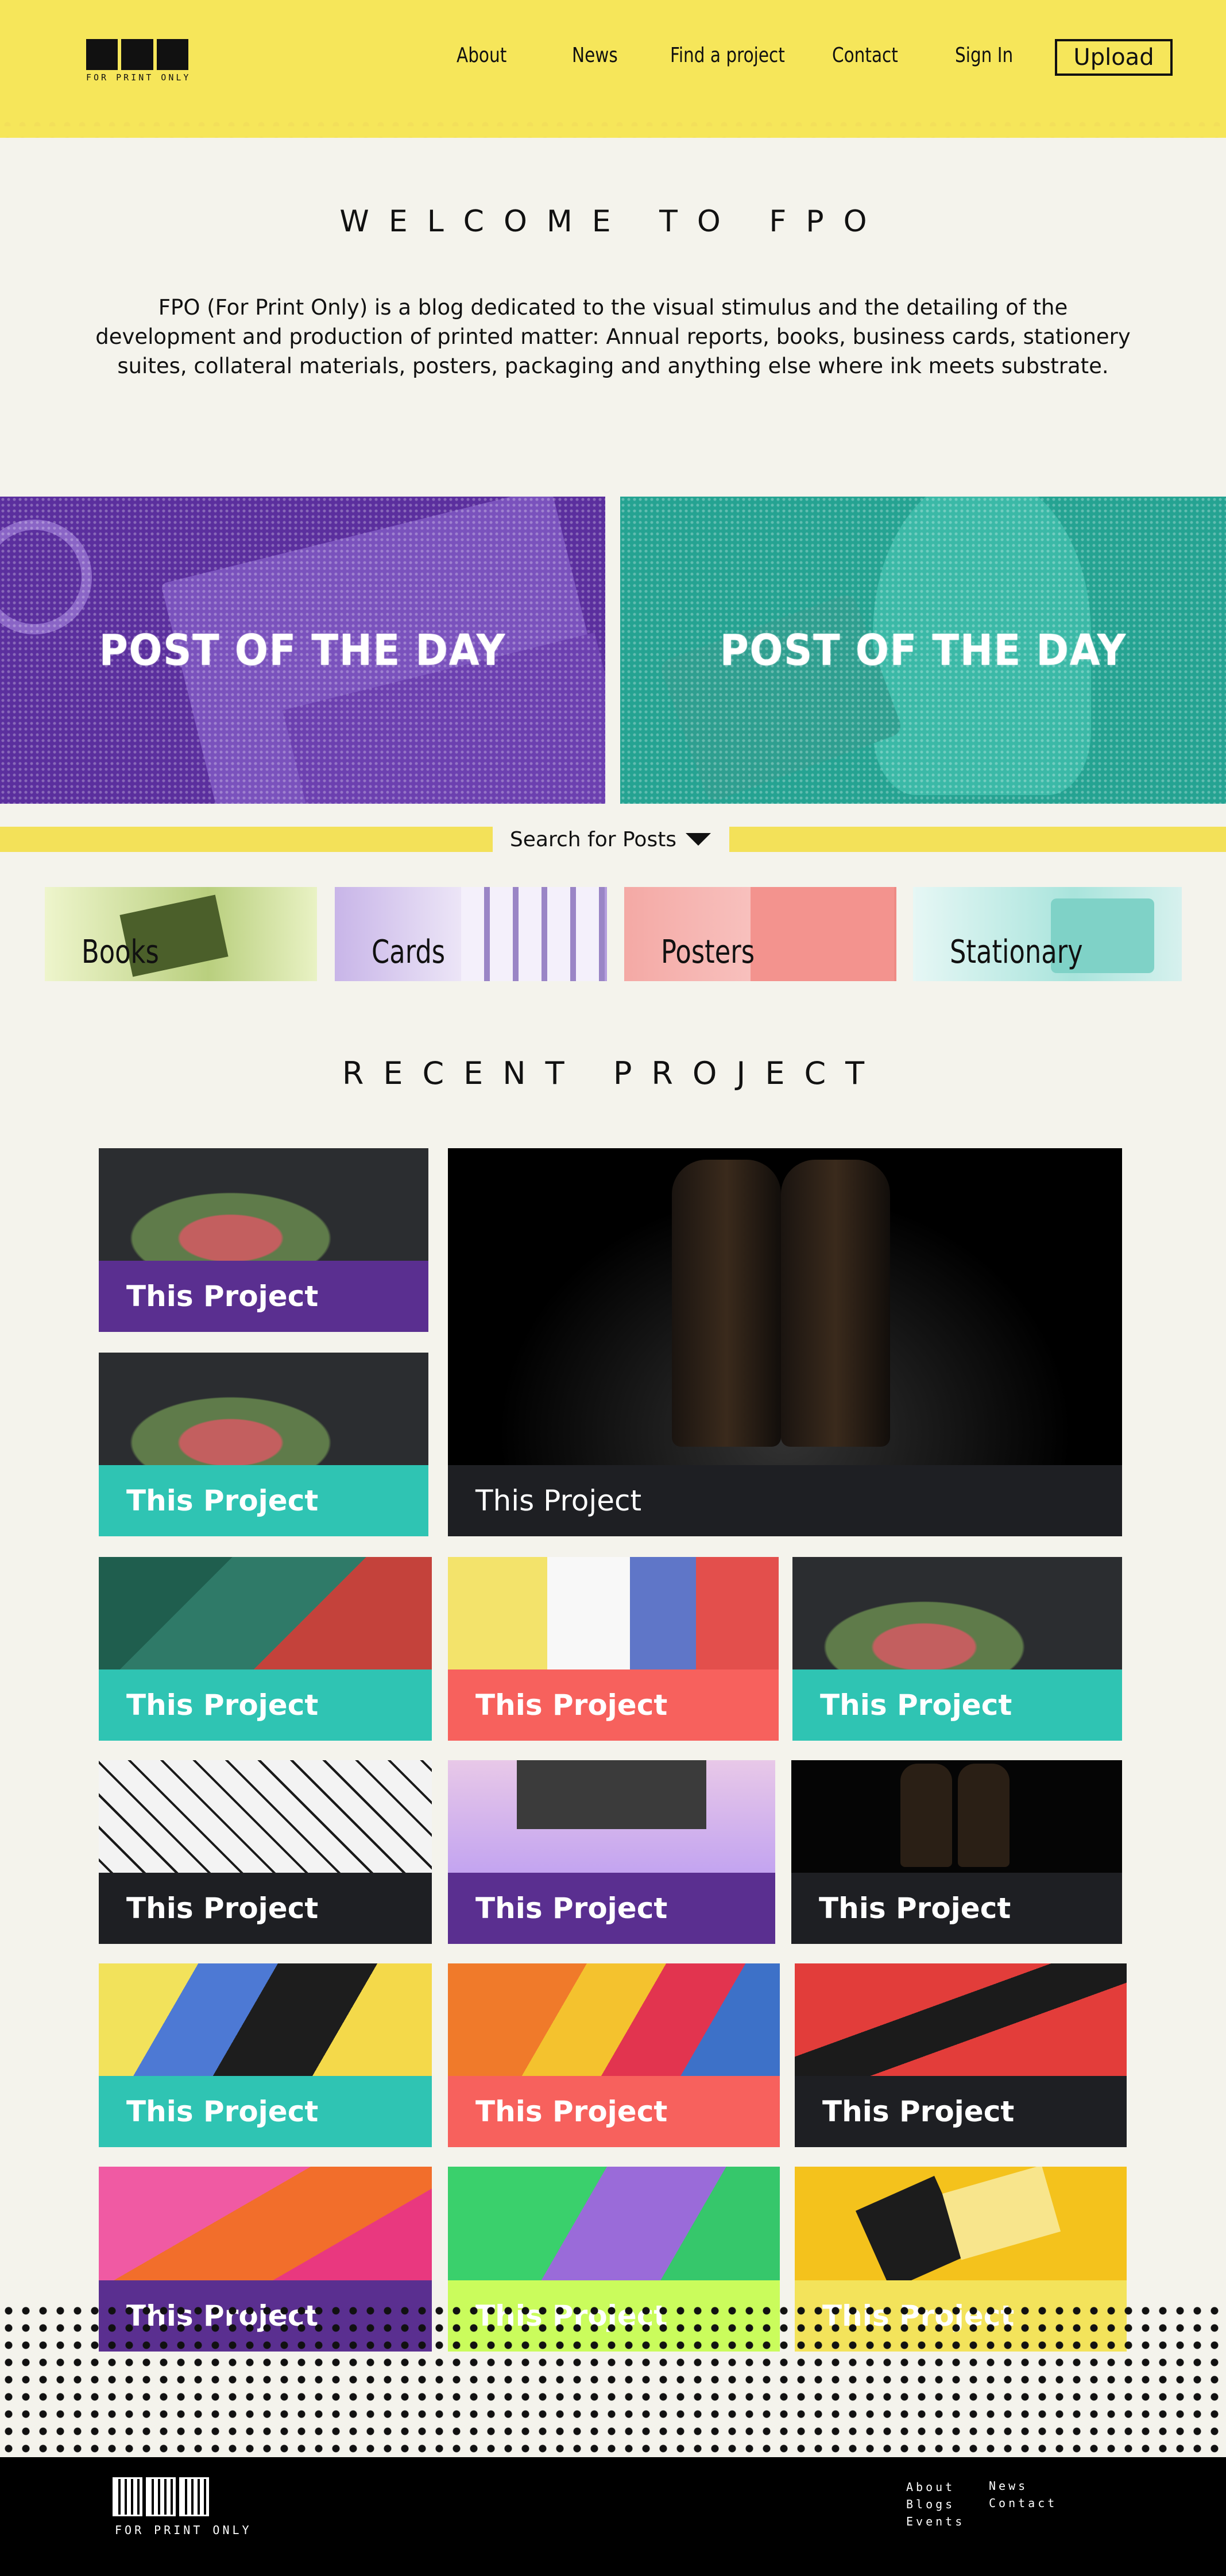  I want to click on chevron-down-icon, so click(698, 839).